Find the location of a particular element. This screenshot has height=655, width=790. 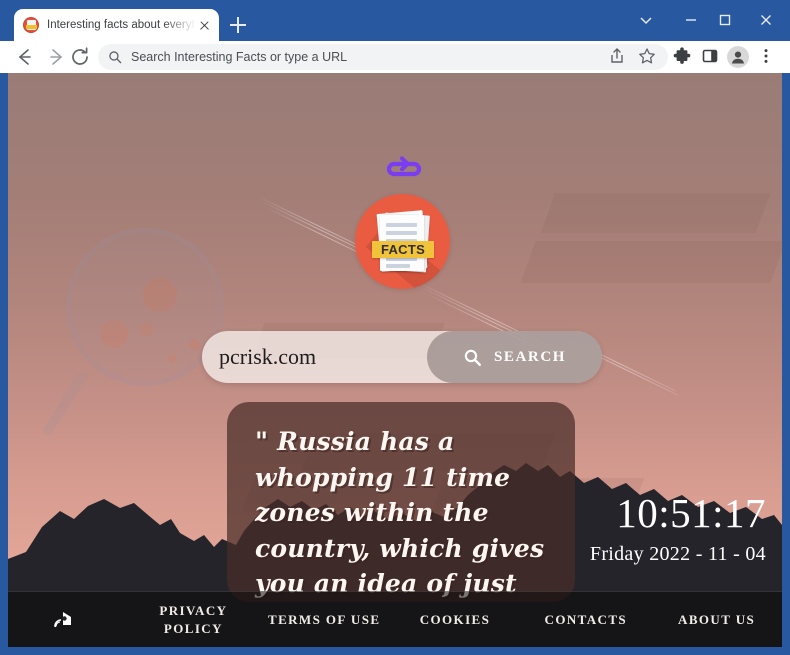

search-button-label: SEARCH is located at coordinates (530, 356).